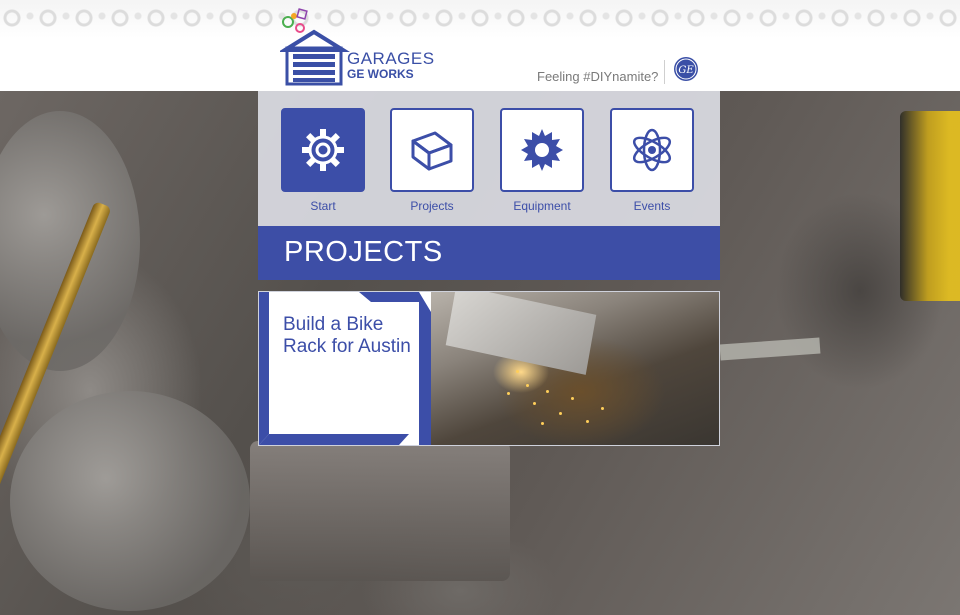  Describe the element at coordinates (930, 206) in the screenshot. I see `welder-box-shape` at that location.